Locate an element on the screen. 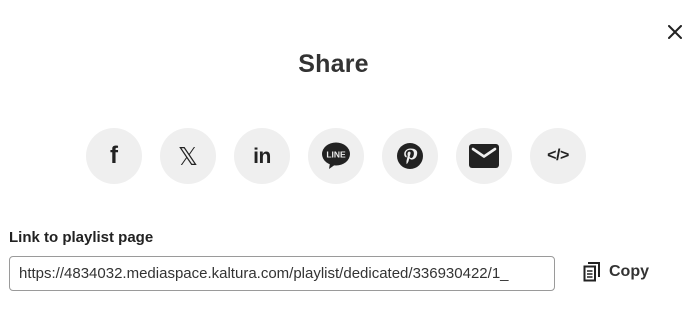  embed-code-button: </> is located at coordinates (558, 156).